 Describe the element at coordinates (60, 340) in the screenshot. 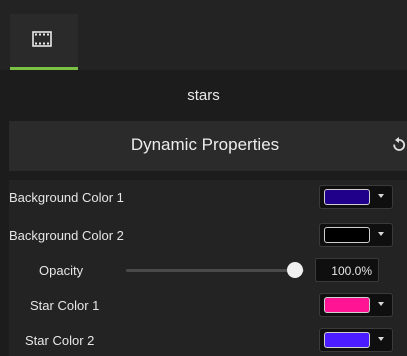

I see `property-label: Star Color 2` at that location.